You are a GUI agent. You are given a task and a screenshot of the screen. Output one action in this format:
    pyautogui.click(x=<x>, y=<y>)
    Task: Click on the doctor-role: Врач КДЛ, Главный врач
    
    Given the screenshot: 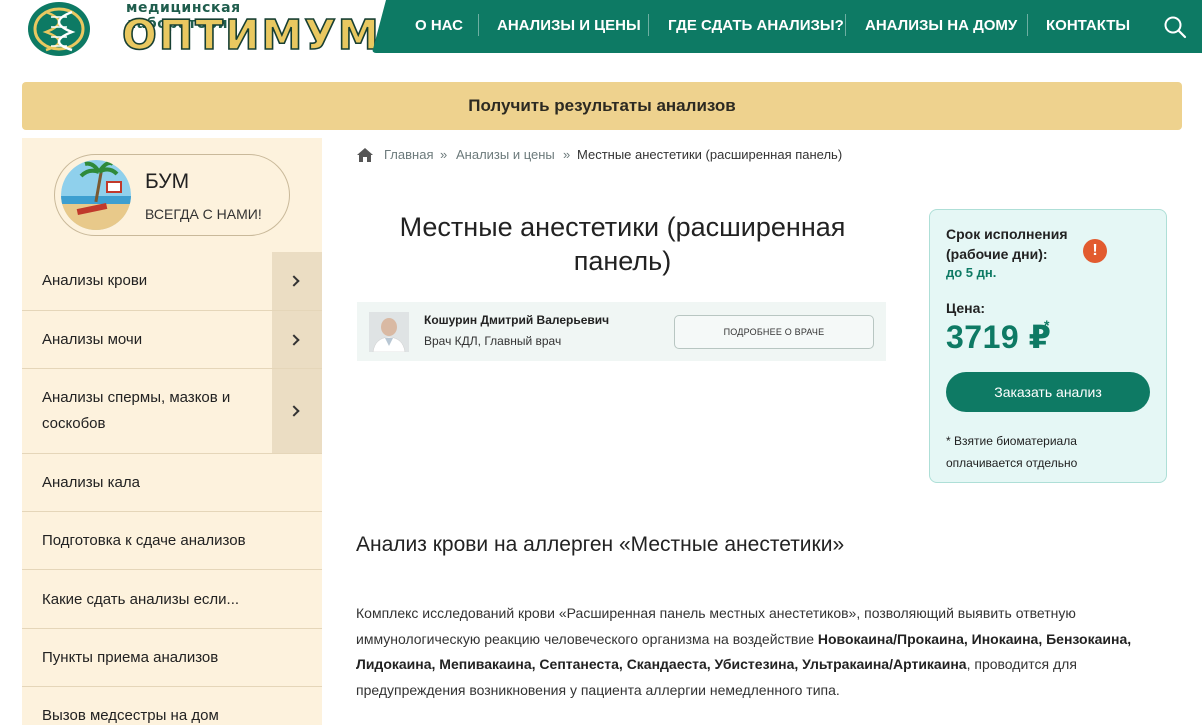 What is the action you would take?
    pyautogui.click(x=493, y=341)
    